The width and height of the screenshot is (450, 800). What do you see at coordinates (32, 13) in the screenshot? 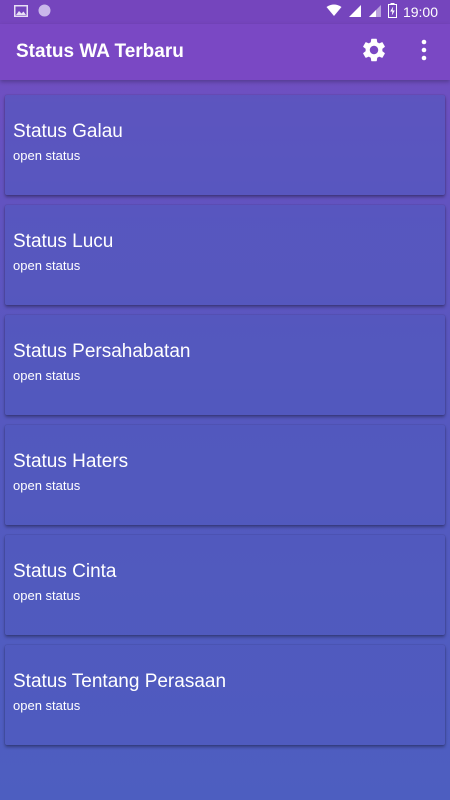
I see `status-bar-left` at bounding box center [32, 13].